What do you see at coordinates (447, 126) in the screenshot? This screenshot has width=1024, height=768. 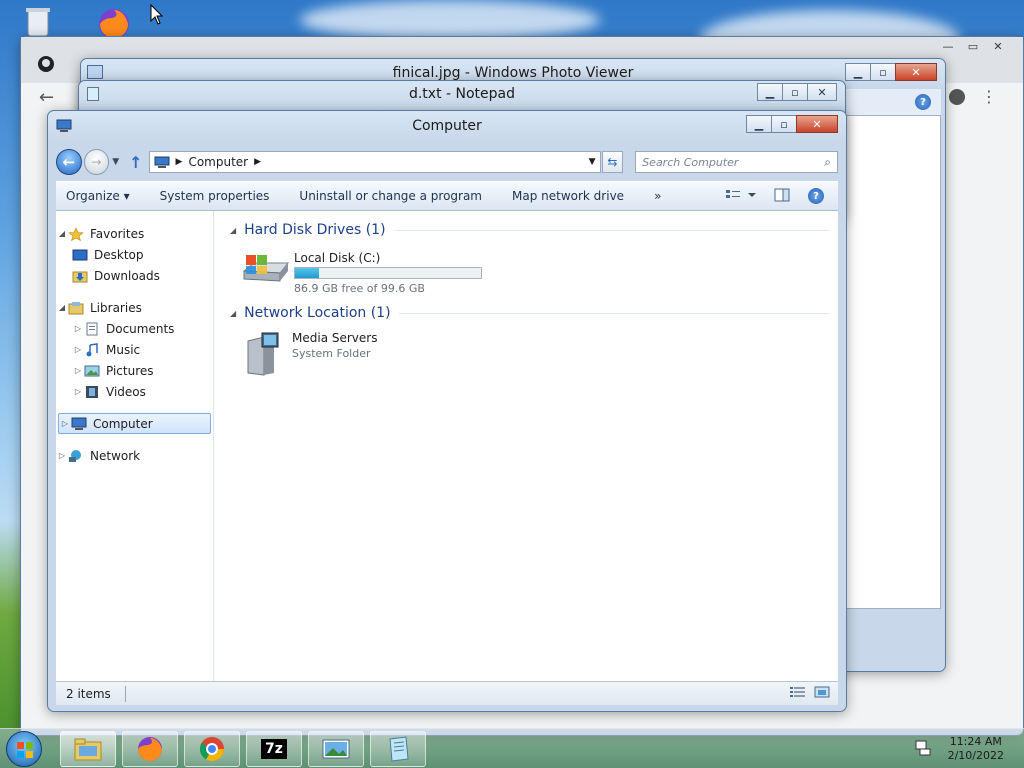 I see `explorer-title: Computer` at bounding box center [447, 126].